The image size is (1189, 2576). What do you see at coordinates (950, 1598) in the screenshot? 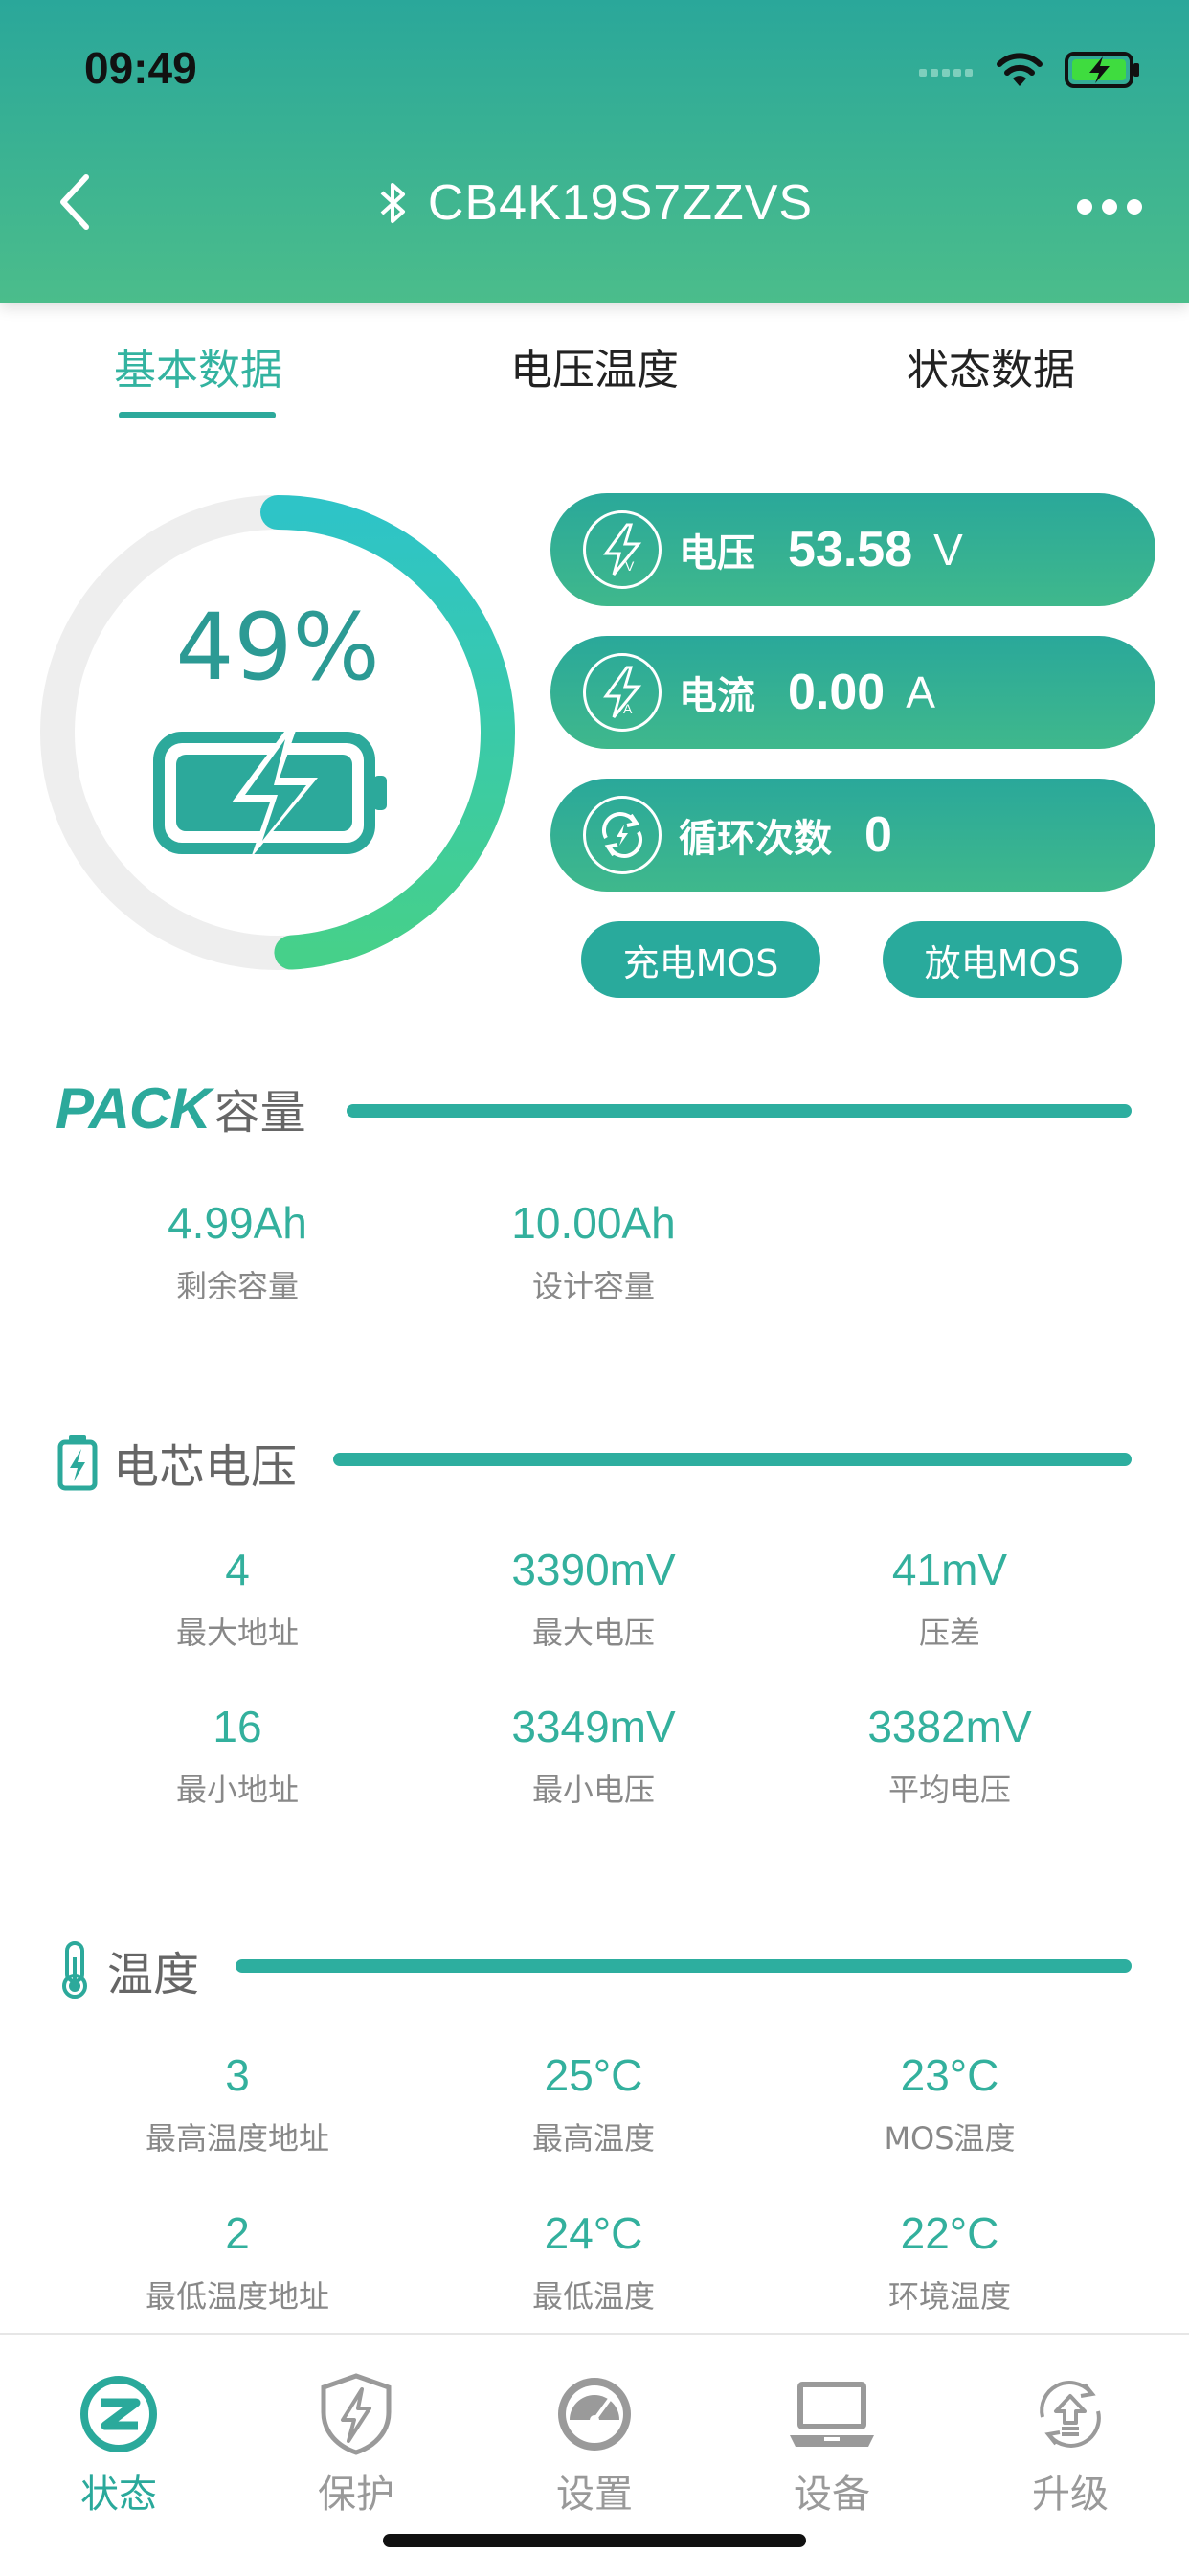
I see `voltage-diff-stat: 41mV 压差` at bounding box center [950, 1598].